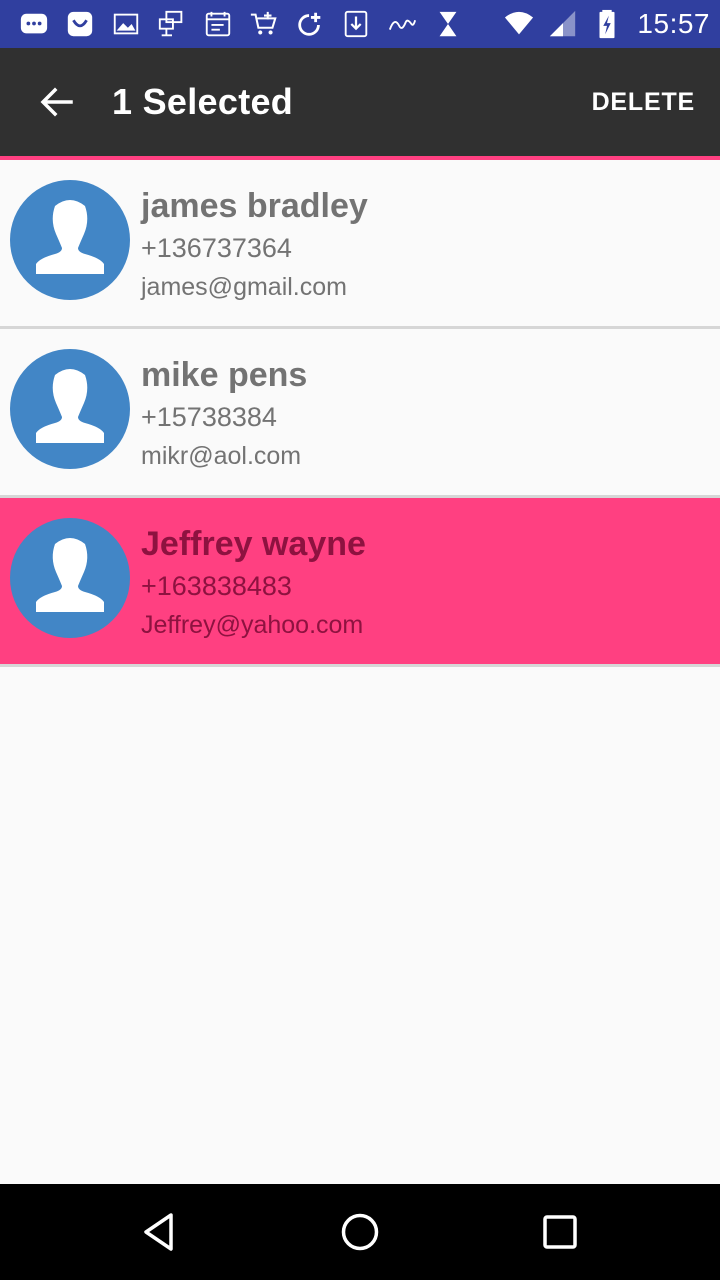 This screenshot has width=720, height=1280. I want to click on signature-icon, so click(402, 24).